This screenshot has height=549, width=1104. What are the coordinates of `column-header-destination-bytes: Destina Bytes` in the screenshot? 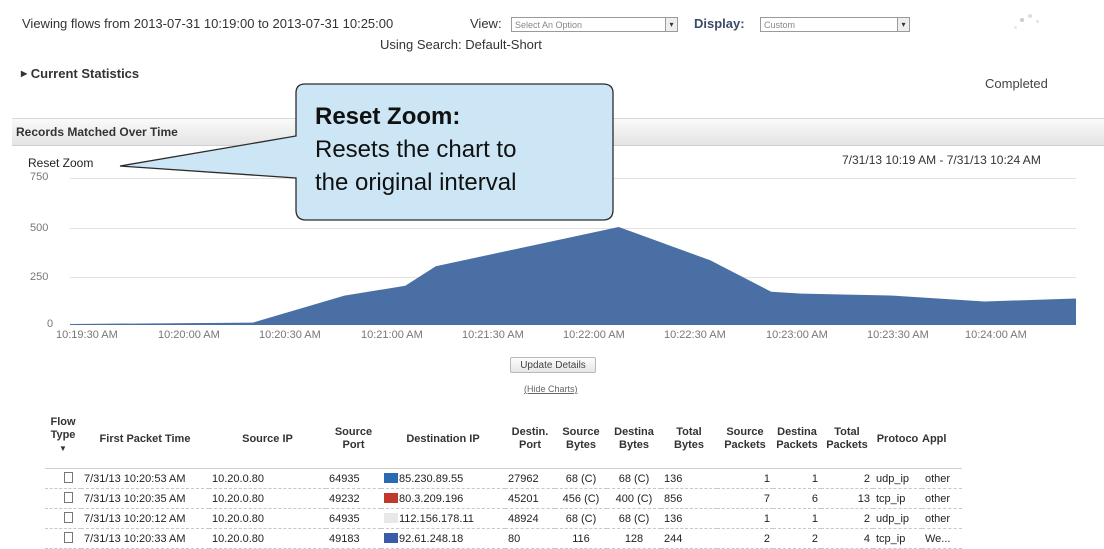 It's located at (634, 439).